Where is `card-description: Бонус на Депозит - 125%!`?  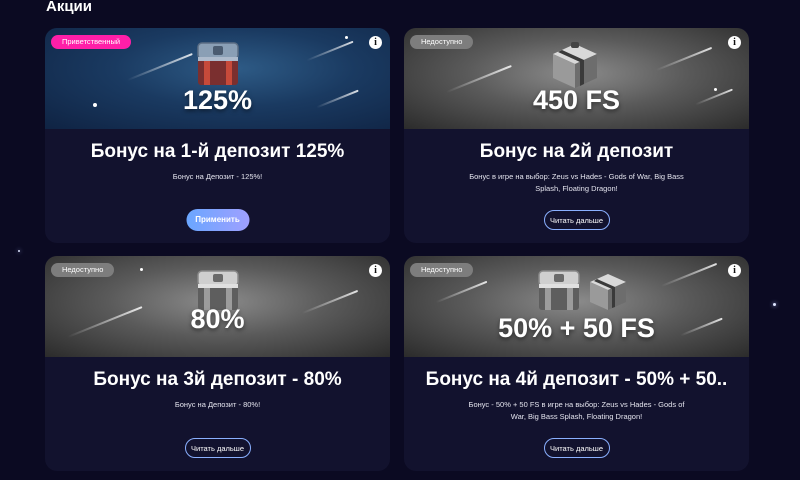 card-description: Бонус на Депозит - 125%! is located at coordinates (217, 176).